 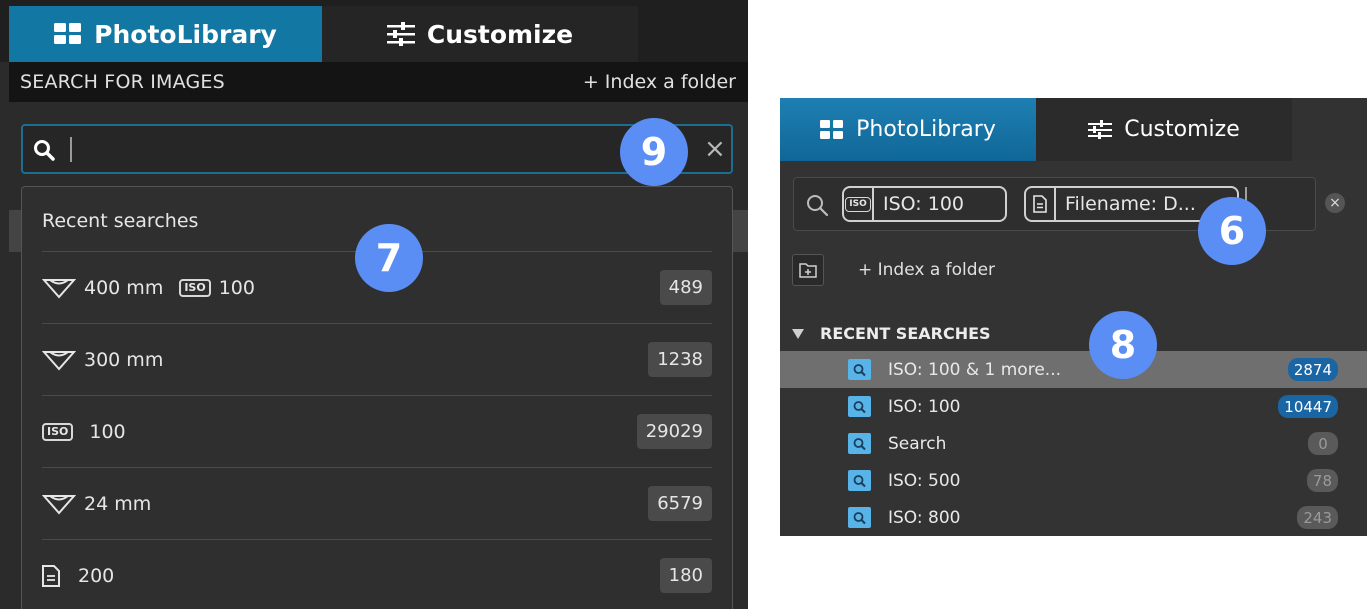 What do you see at coordinates (1312, 369) in the screenshot?
I see `result-count-badge: 2874` at bounding box center [1312, 369].